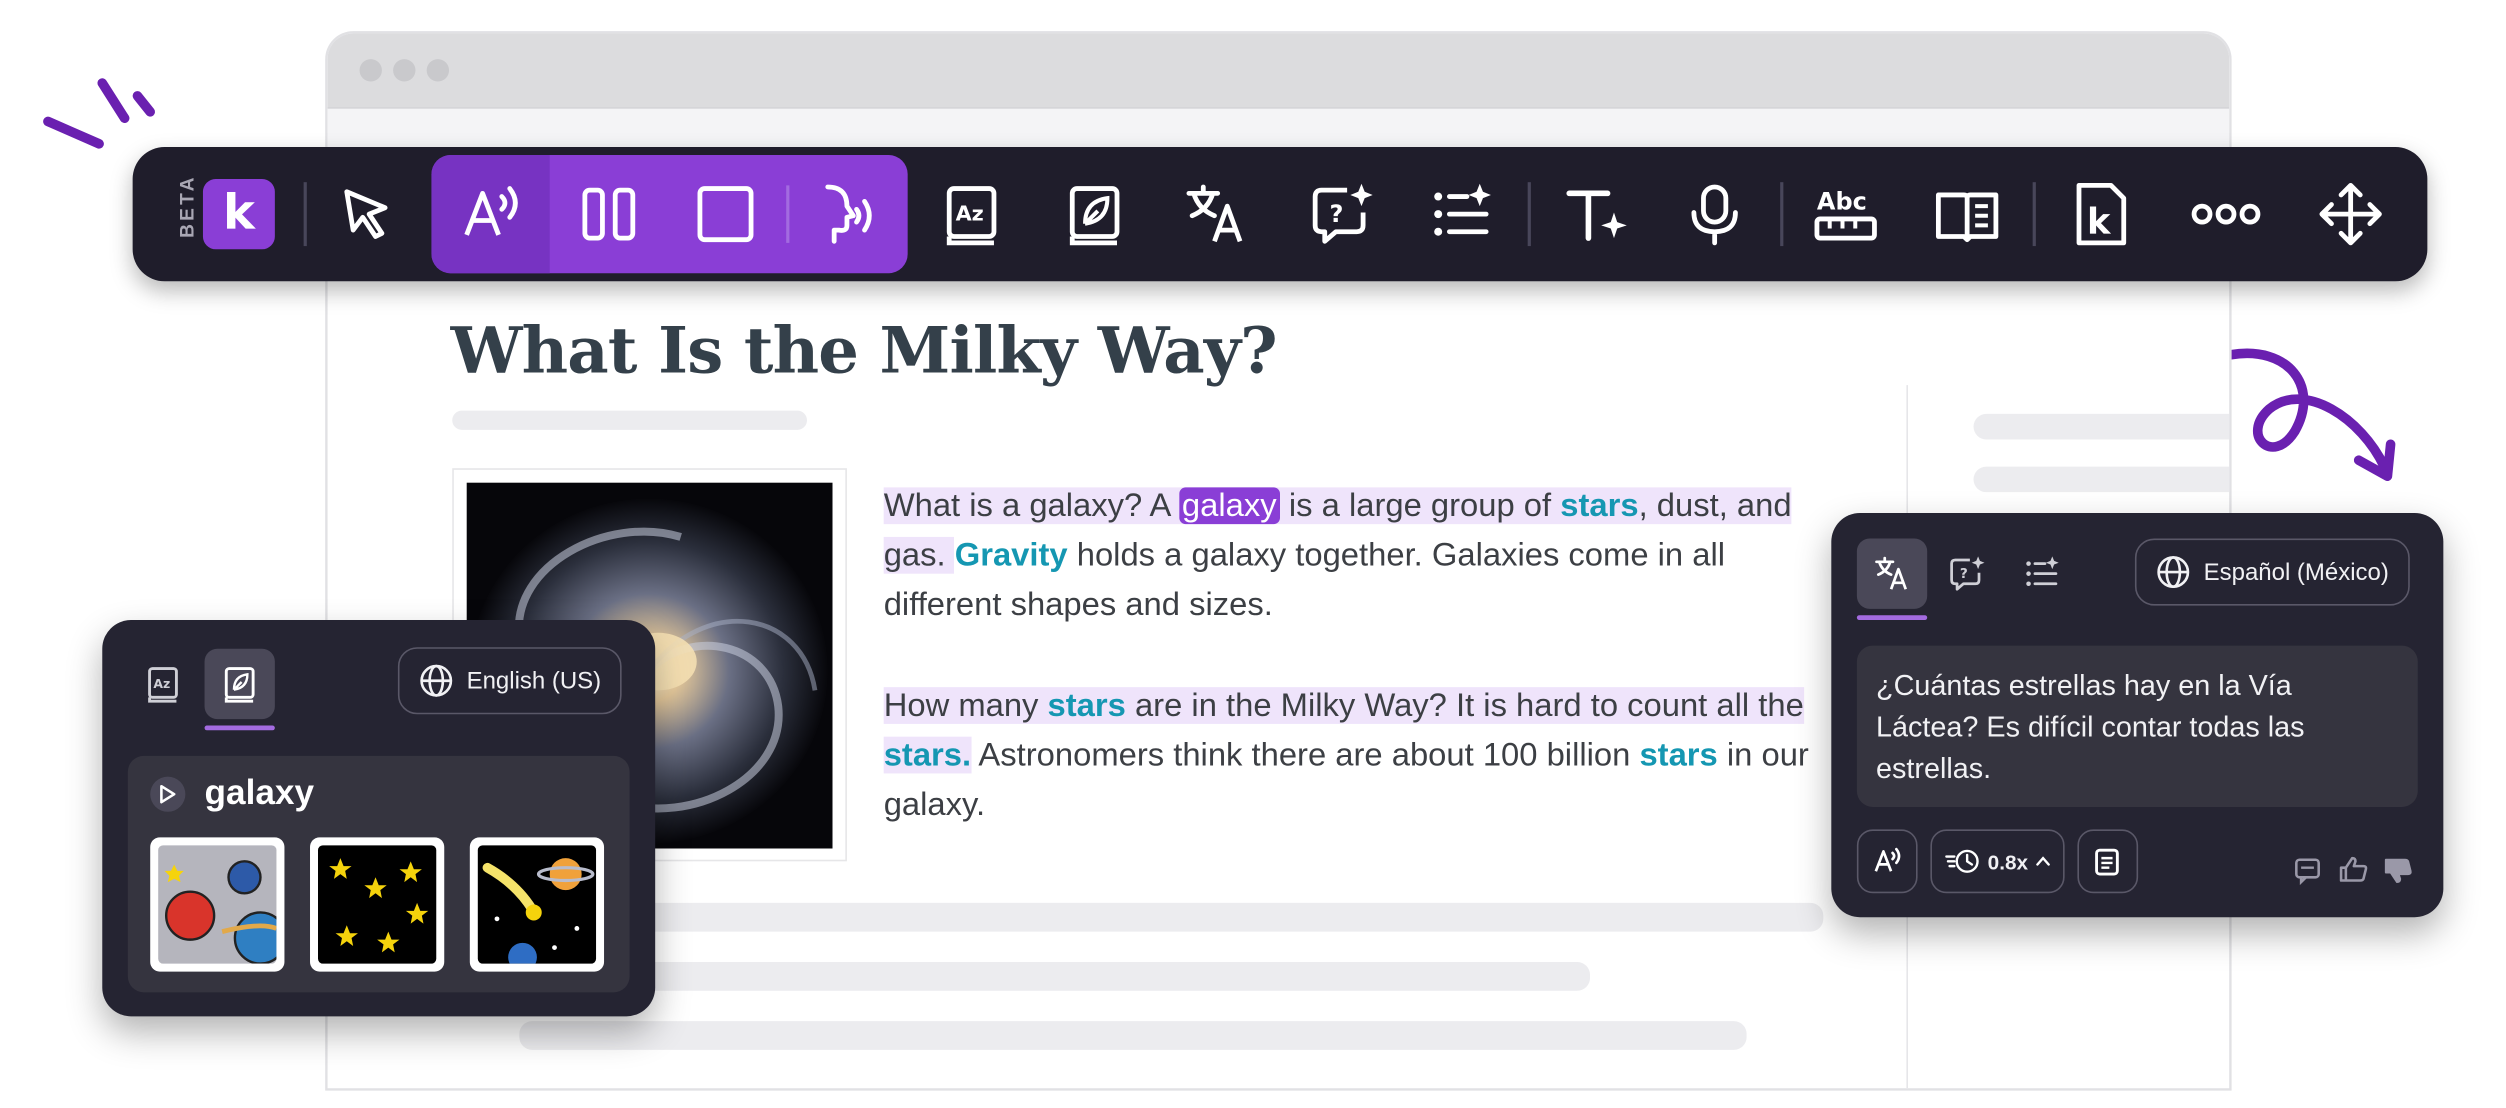 The height and width of the screenshot is (1108, 2506). Describe the element at coordinates (2225, 213) in the screenshot. I see `more-options-icon` at that location.